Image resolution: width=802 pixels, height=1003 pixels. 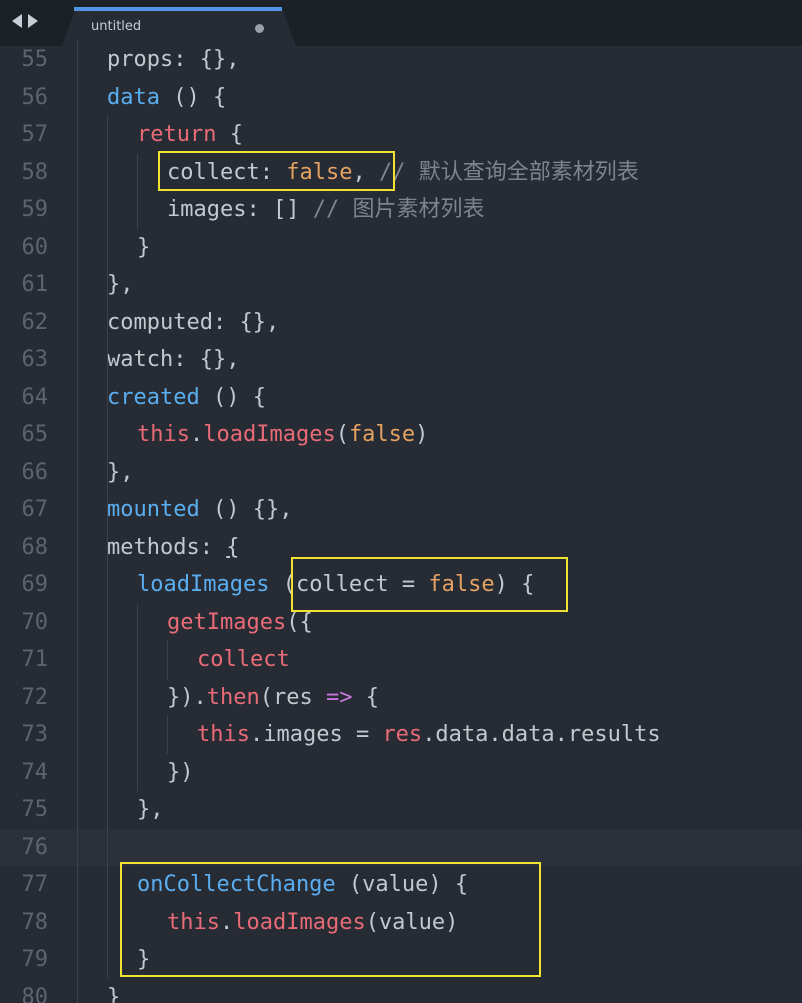 I want to click on code-token: // 图片素材列表, so click(x=398, y=209).